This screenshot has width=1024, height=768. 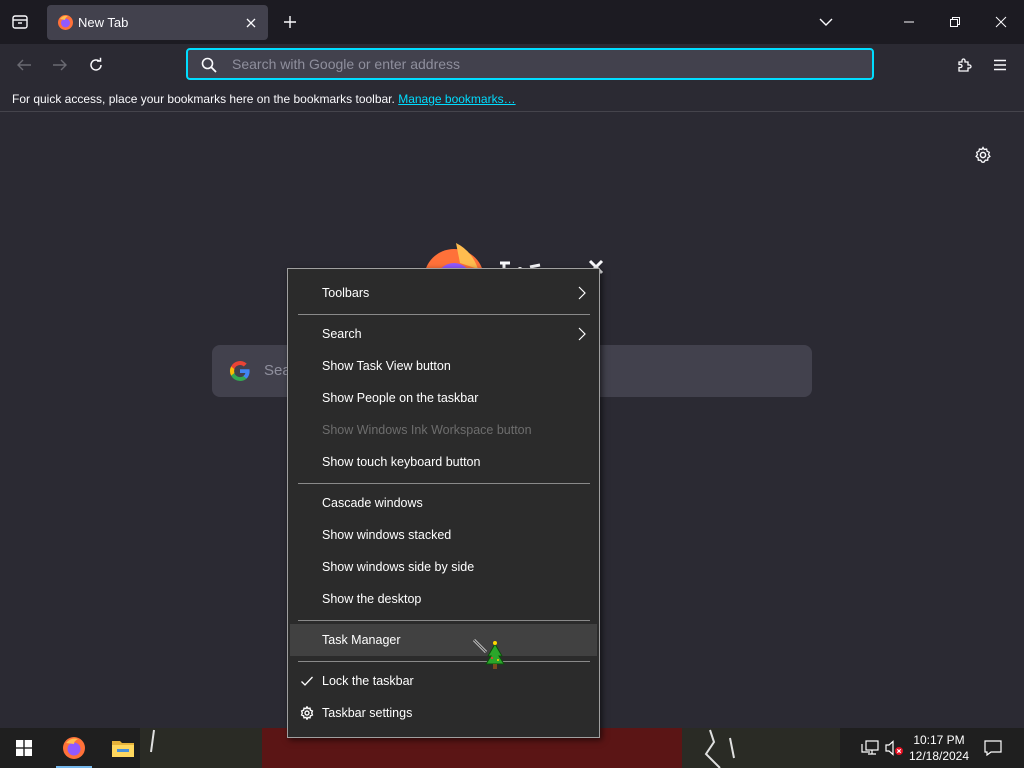 What do you see at coordinates (346, 293) in the screenshot?
I see `menu-item-label: Toolbars` at bounding box center [346, 293].